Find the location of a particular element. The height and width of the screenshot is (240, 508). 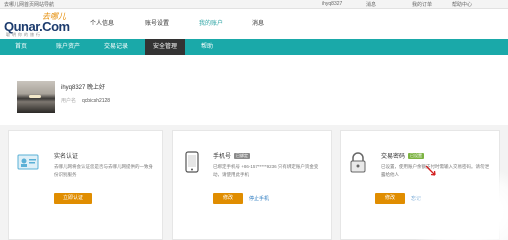

card-title: 交易密码 已设置 is located at coordinates (403, 155).